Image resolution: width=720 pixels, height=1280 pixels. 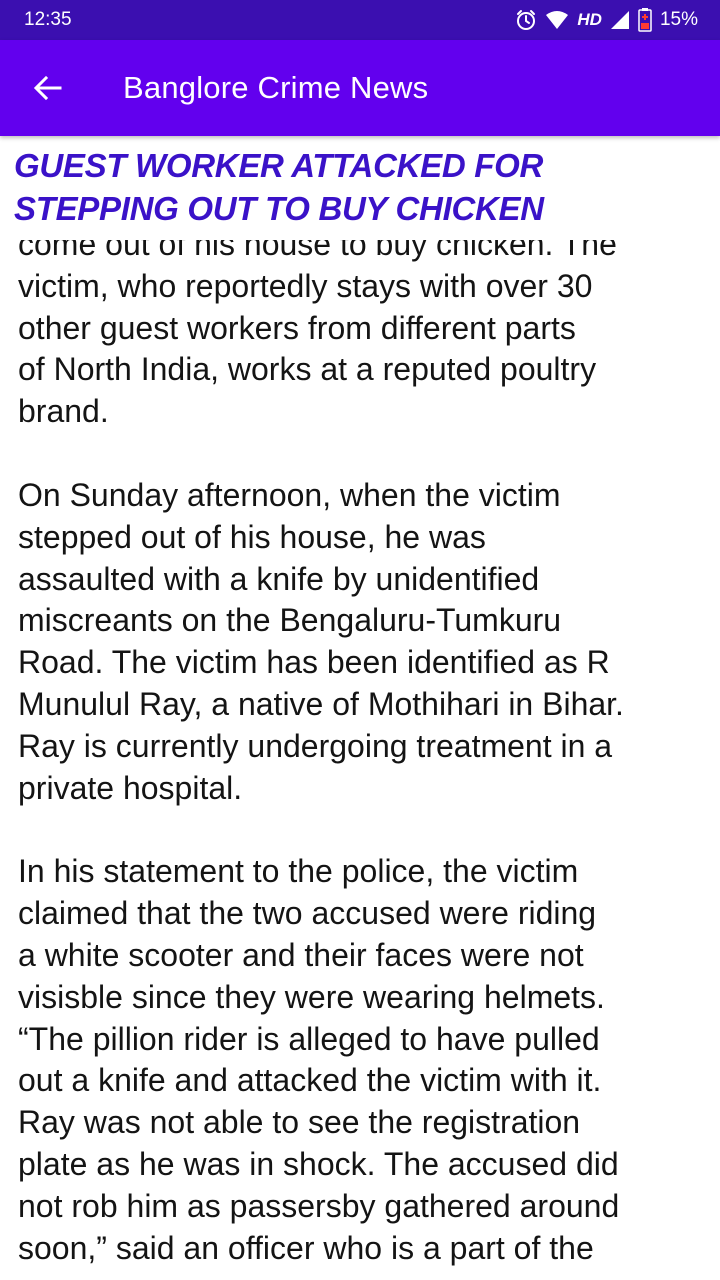 I want to click on alarm-icon, so click(x=526, y=20).